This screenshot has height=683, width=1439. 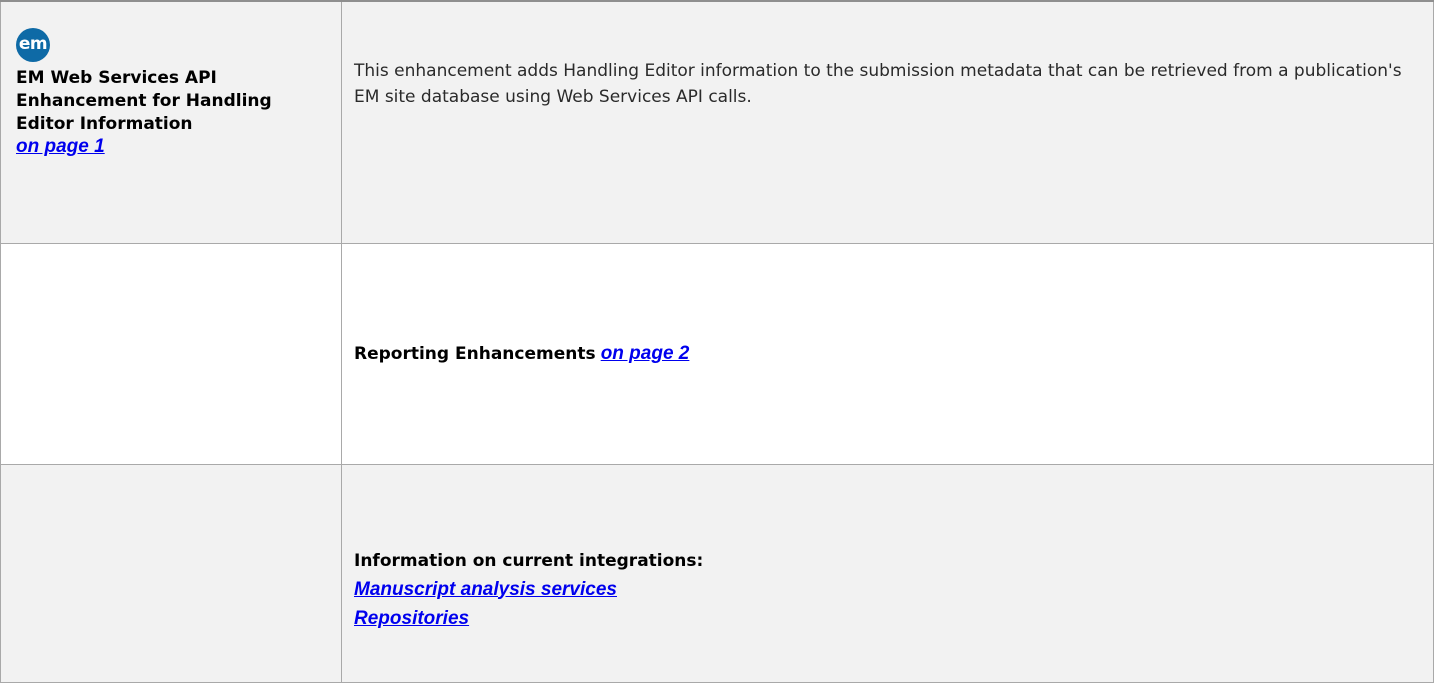 What do you see at coordinates (475, 353) in the screenshot?
I see `reporting-label: Reporting Enhancements` at bounding box center [475, 353].